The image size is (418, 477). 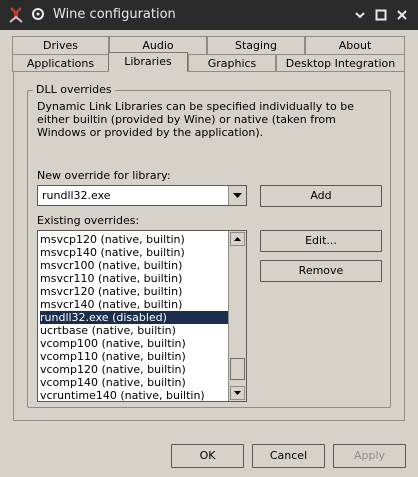 I want to click on maximize-icon, so click(x=381, y=15).